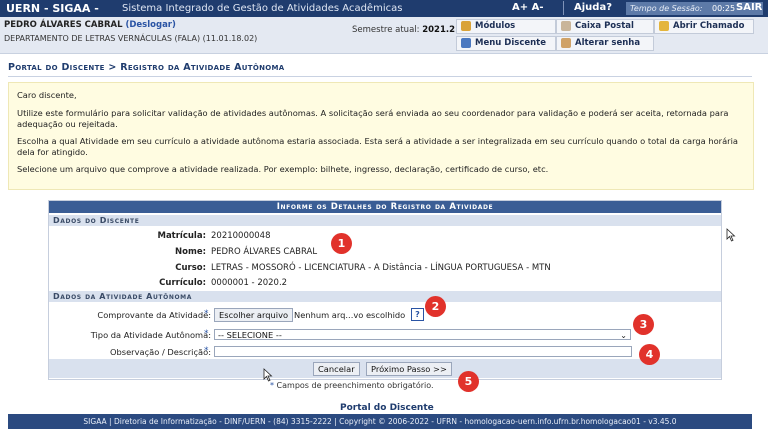 This screenshot has height=441, width=768. I want to click on logout-link: (Deslogar), so click(150, 25).